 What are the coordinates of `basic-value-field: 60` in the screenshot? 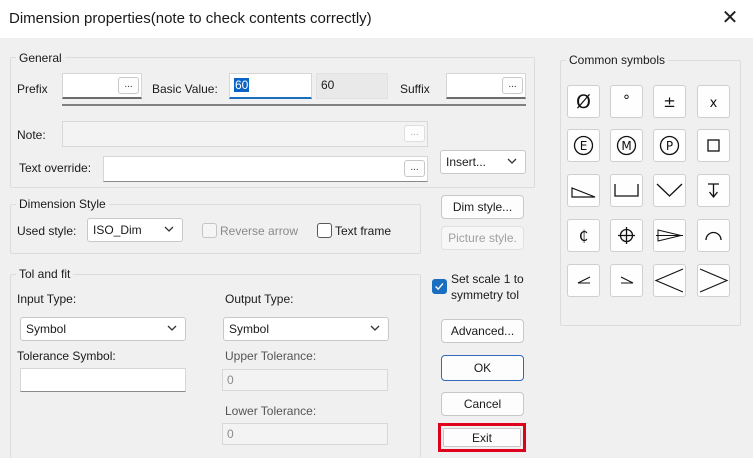 It's located at (270, 86).